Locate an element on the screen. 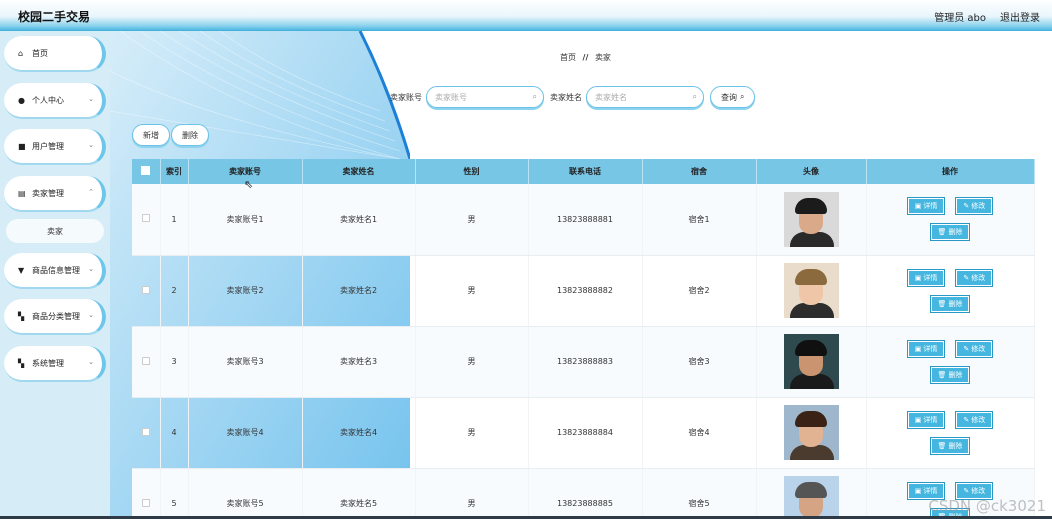 The width and height of the screenshot is (1052, 519). cell-index: 2 is located at coordinates (174, 291).